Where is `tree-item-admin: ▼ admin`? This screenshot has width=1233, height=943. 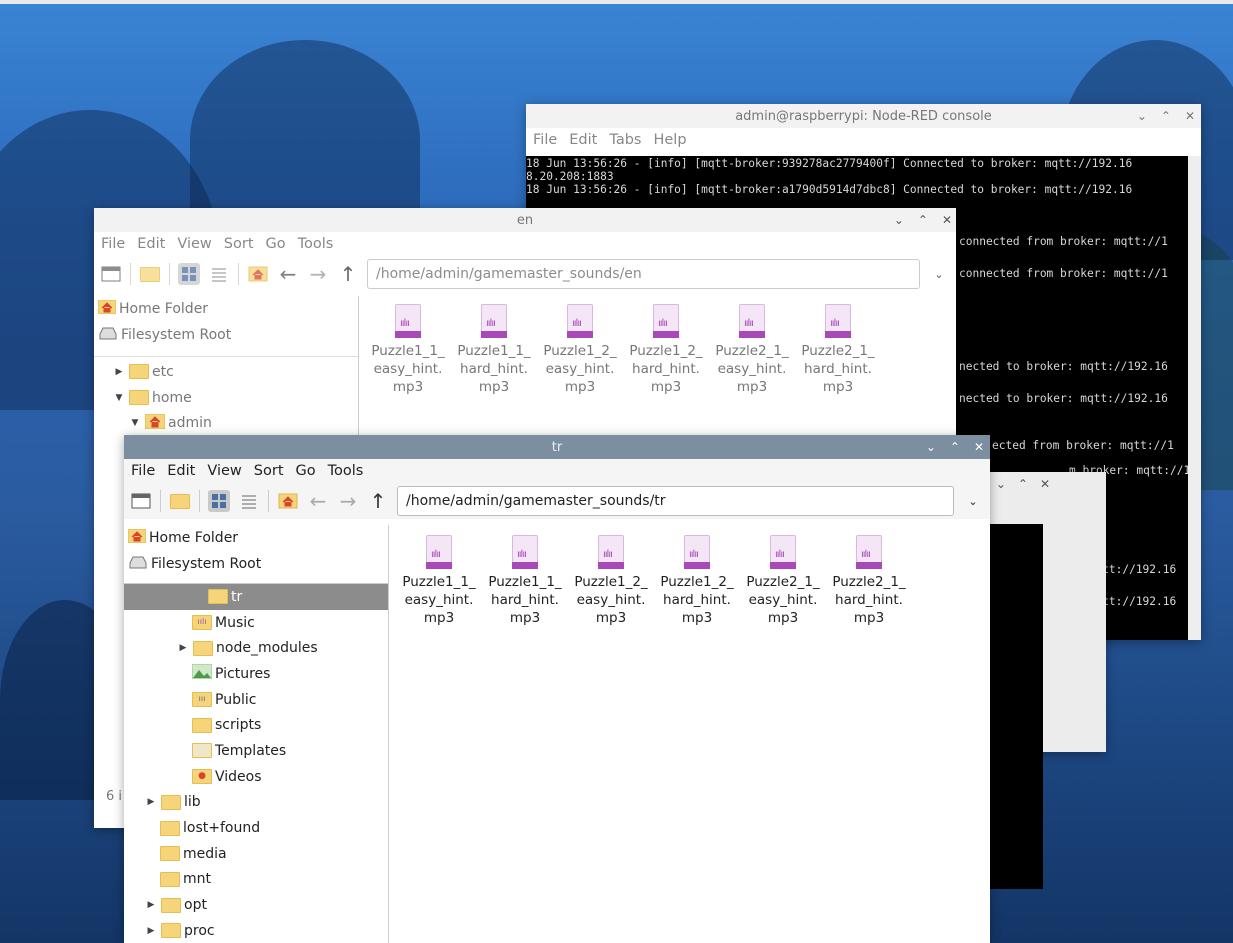 tree-item-admin: ▼ admin is located at coordinates (226, 423).